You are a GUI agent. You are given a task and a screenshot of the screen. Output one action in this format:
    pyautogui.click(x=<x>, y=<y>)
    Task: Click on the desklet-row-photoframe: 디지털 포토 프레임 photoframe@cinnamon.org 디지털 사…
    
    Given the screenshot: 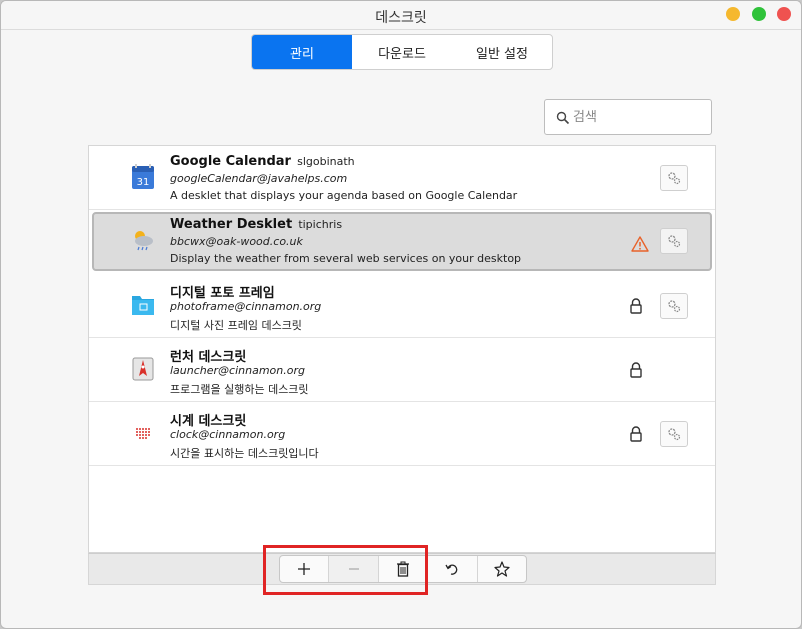 What is the action you would take?
    pyautogui.click(x=402, y=306)
    